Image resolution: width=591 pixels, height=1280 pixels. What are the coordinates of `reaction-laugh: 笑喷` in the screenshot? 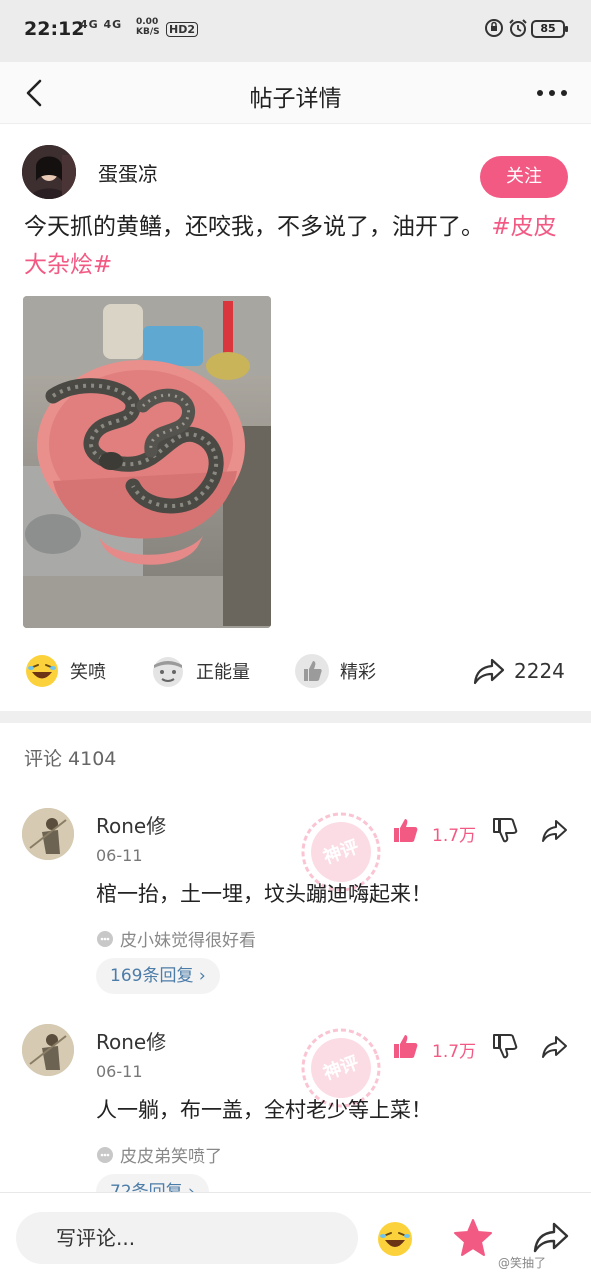 It's located at (65, 671).